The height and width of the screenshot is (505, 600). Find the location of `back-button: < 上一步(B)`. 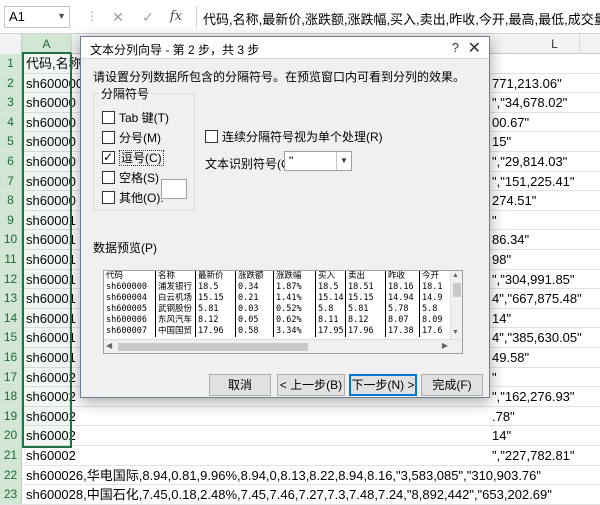

back-button: < 上一步(B) is located at coordinates (311, 385).